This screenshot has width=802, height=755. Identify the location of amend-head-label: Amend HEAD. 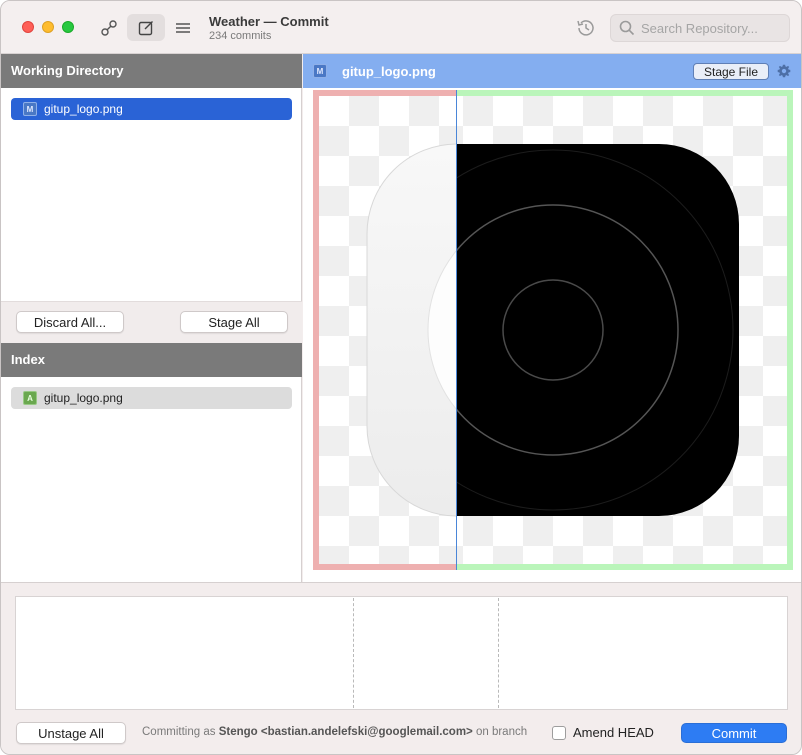
(613, 732).